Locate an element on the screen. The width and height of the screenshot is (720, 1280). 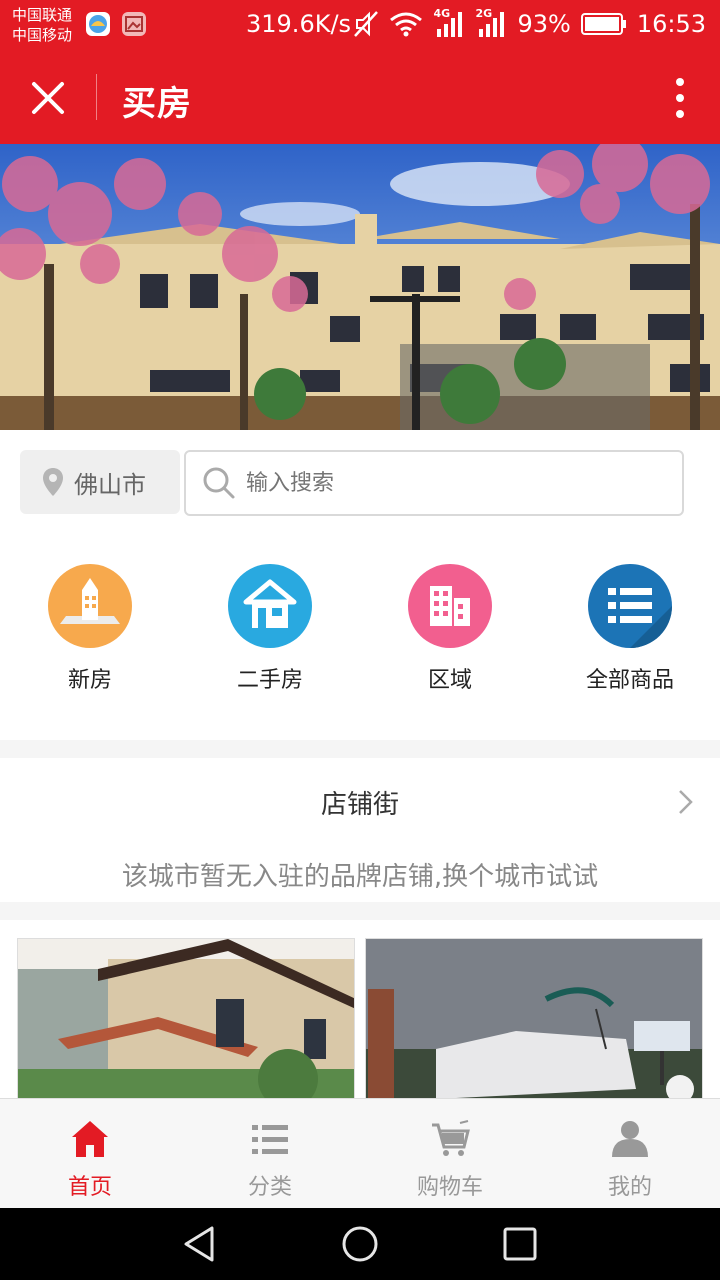
location-pin-icon is located at coordinates (53, 482).